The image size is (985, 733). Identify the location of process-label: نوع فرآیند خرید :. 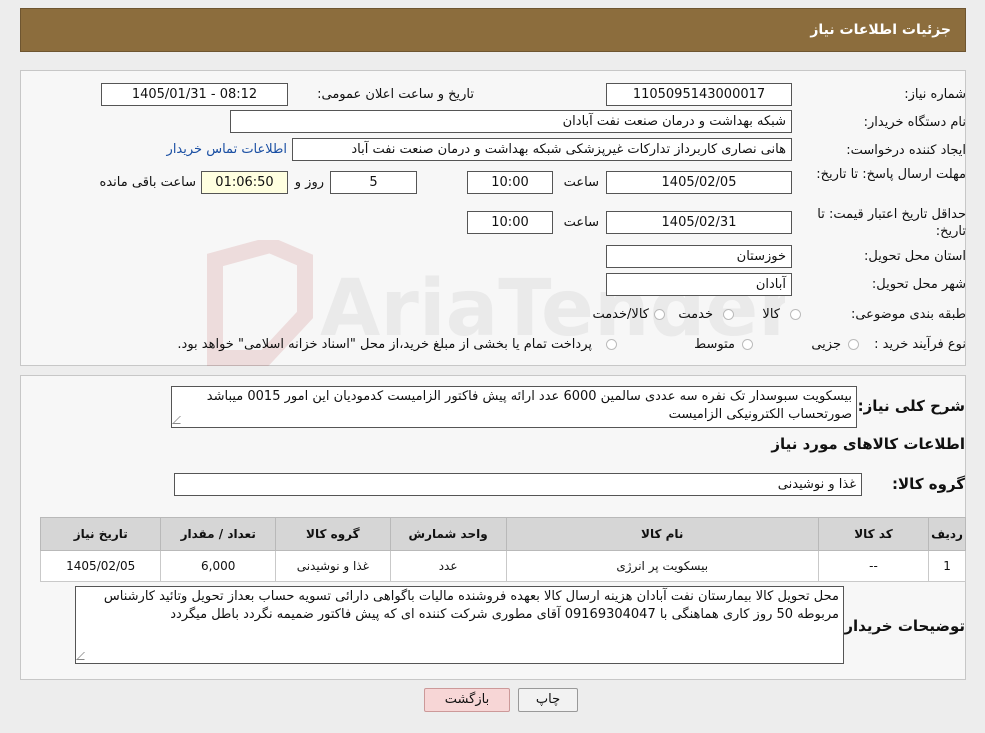
(920, 344).